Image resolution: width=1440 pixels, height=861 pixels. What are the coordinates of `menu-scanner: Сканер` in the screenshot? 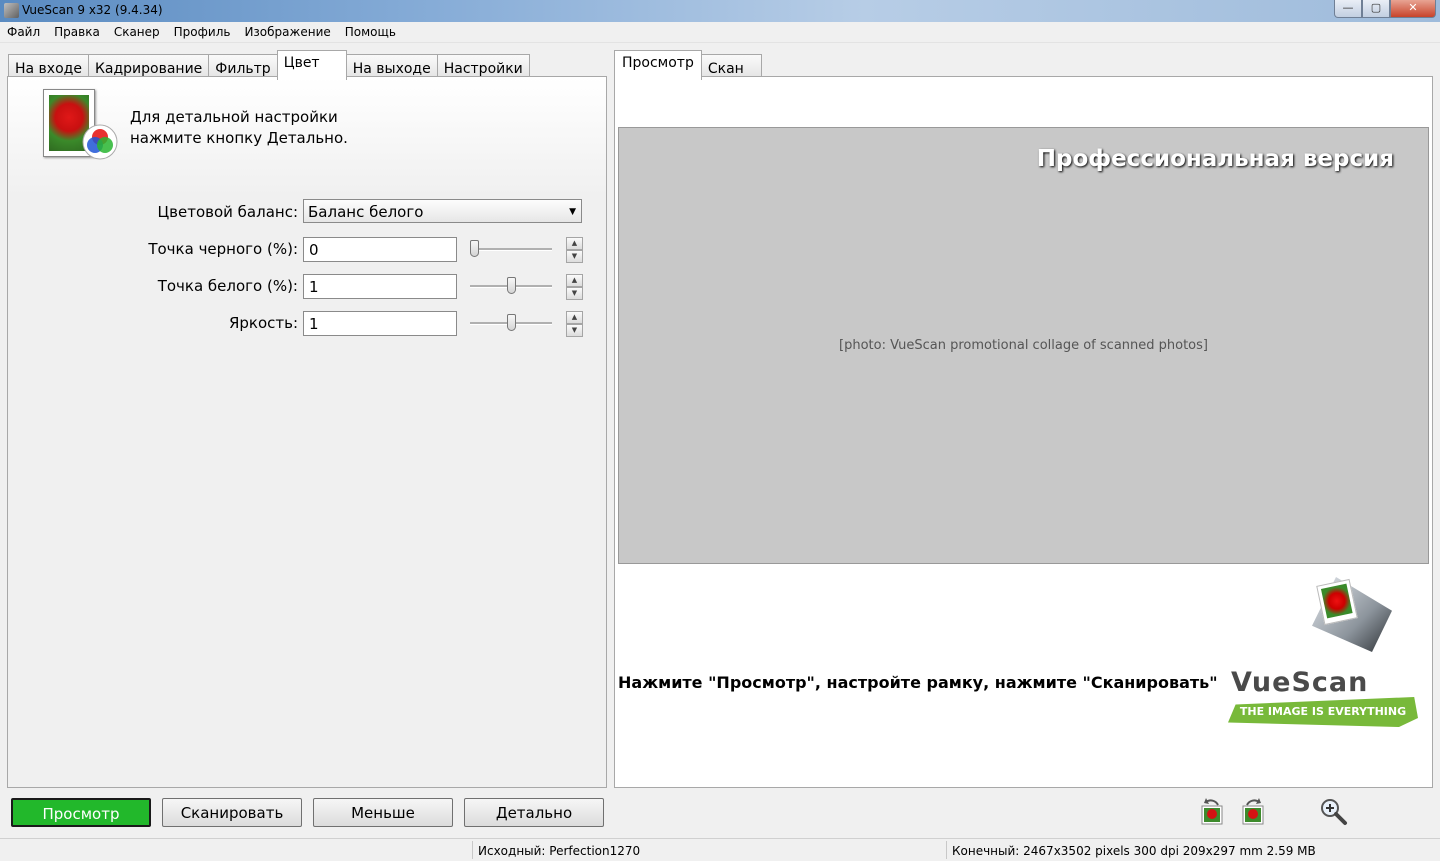 It's located at (137, 32).